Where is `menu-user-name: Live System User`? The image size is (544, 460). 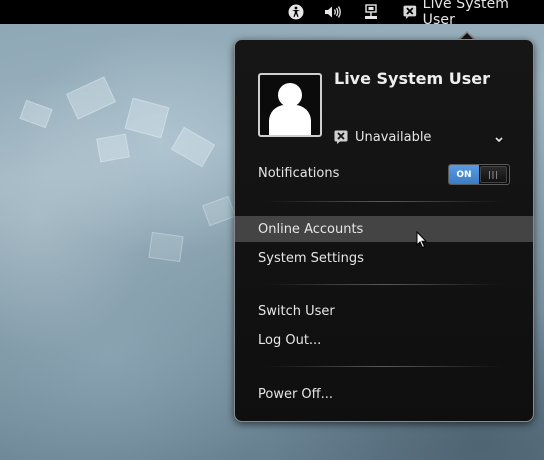 menu-user-name: Live System User is located at coordinates (412, 78).